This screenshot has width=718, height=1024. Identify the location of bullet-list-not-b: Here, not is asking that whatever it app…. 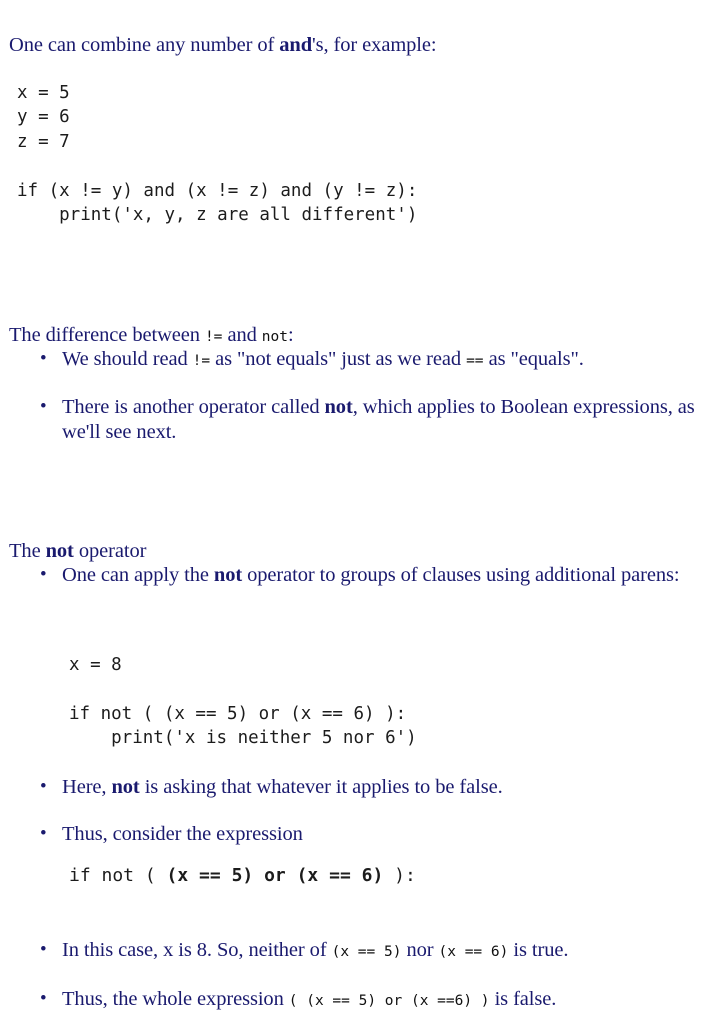
(369, 810).